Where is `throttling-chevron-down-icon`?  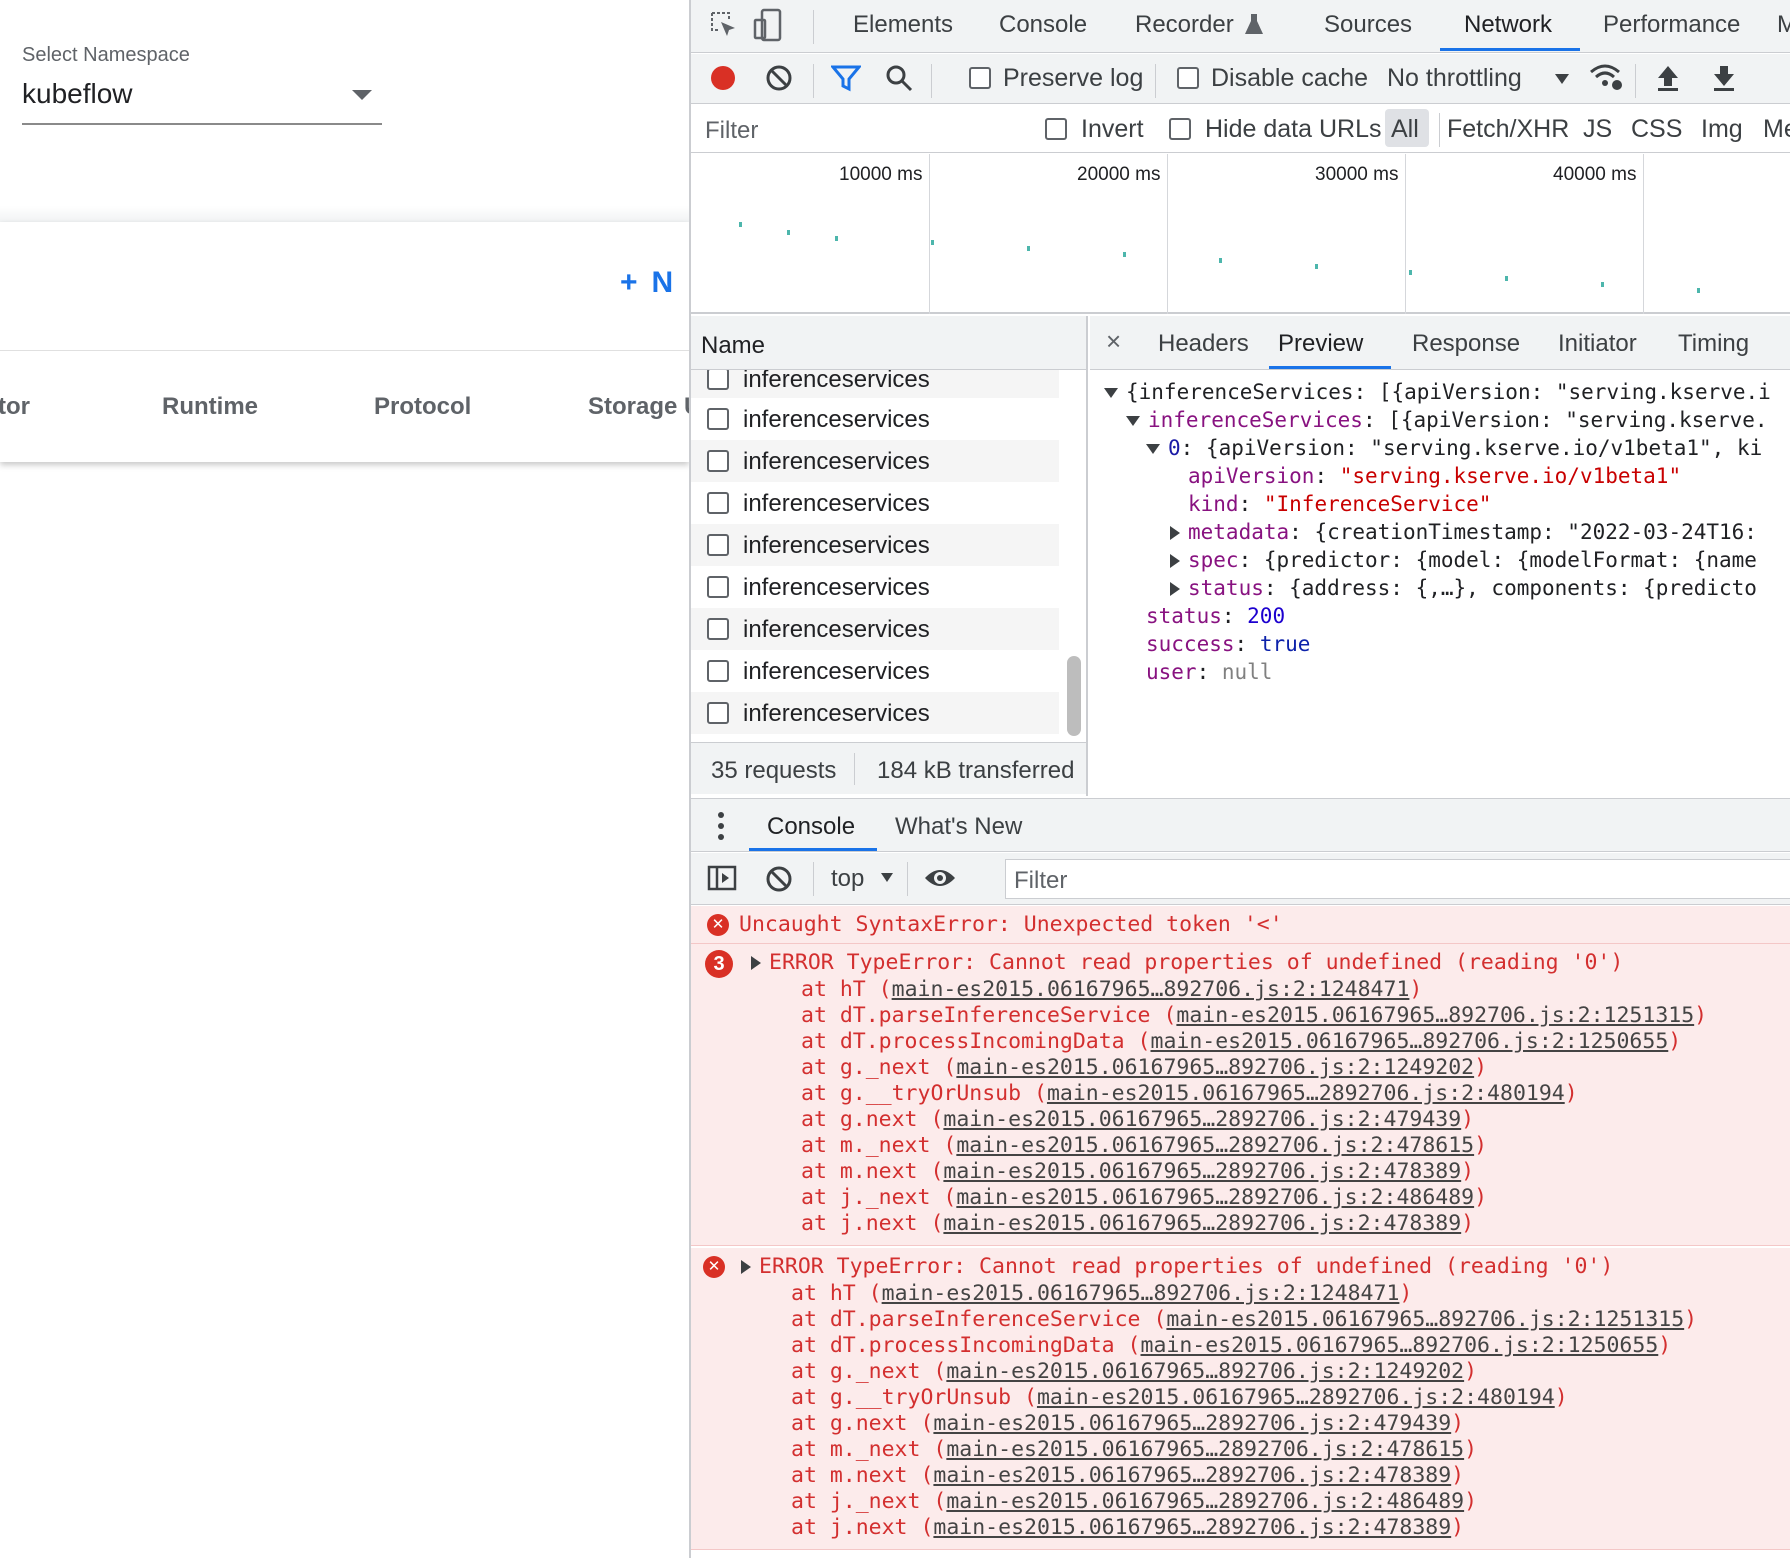
throttling-chevron-down-icon is located at coordinates (1562, 79).